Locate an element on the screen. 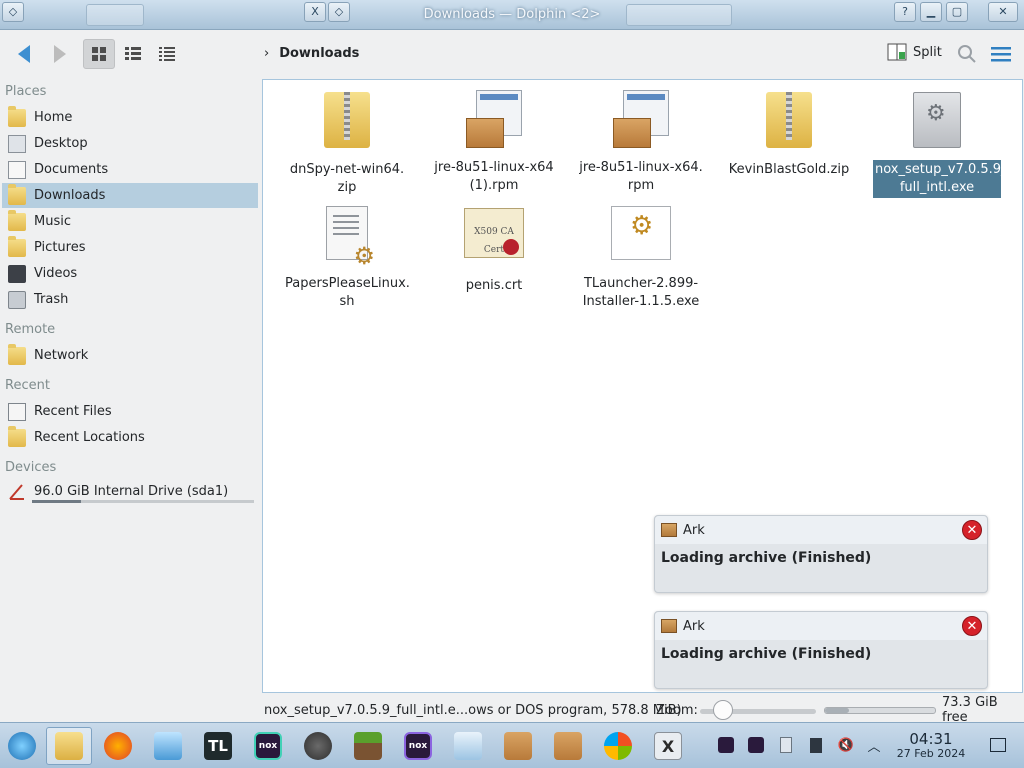 This screenshot has width=1024, height=768. taskbar-gauge-app is located at coordinates (318, 746).